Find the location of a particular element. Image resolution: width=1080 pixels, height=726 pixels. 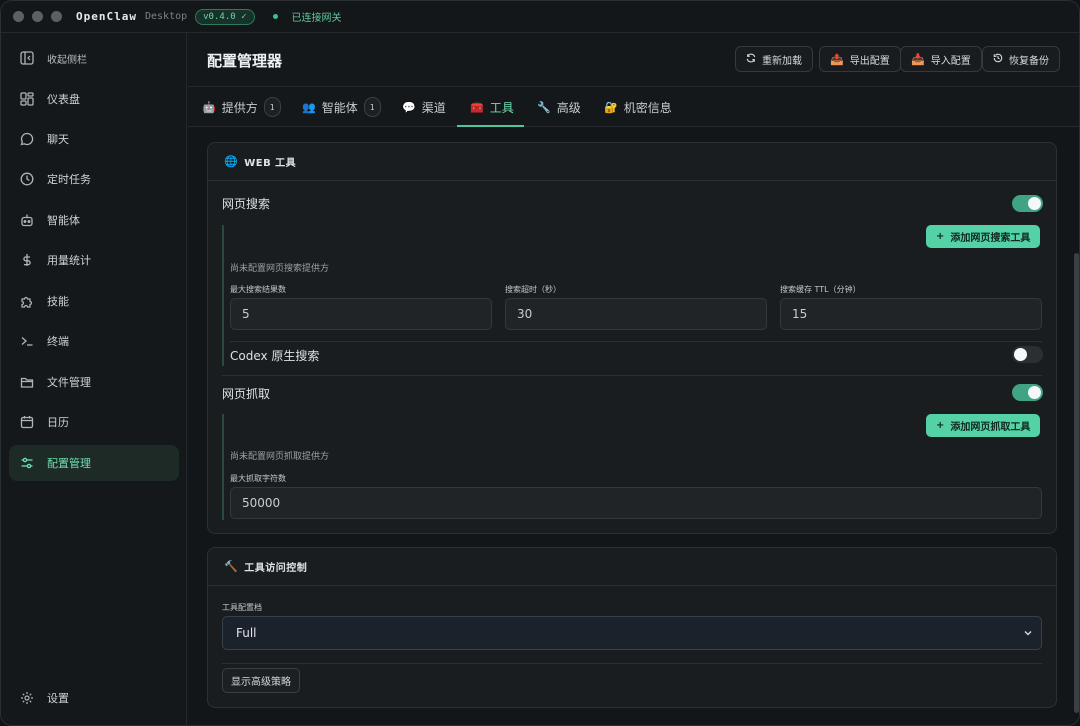

export-label: 导出配置 is located at coordinates (869, 61).